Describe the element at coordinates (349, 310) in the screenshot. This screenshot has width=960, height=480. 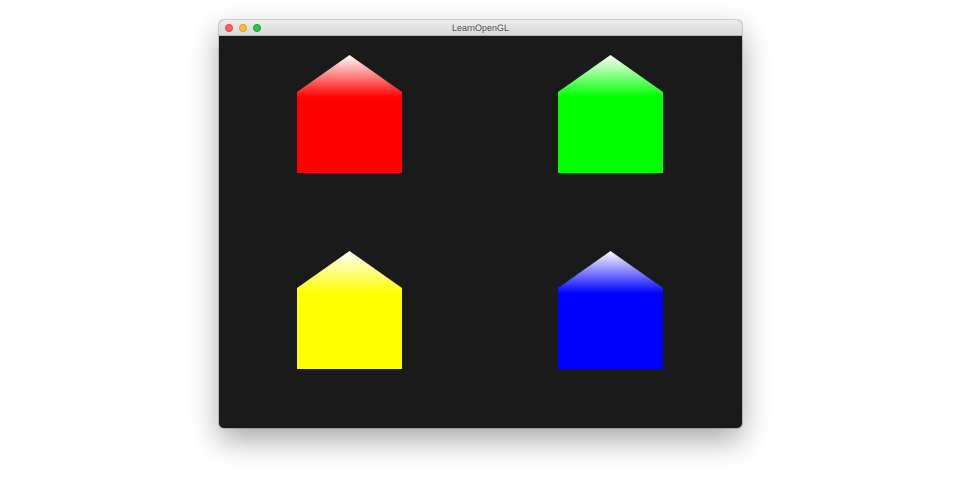
I see `house-shape-yellow` at that location.